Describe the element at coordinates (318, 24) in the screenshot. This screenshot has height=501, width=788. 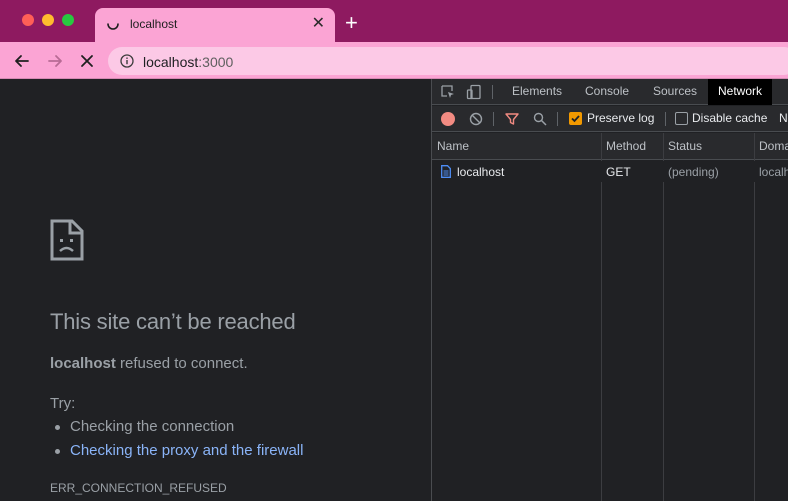
I see `tab-close-icon: ✕` at that location.